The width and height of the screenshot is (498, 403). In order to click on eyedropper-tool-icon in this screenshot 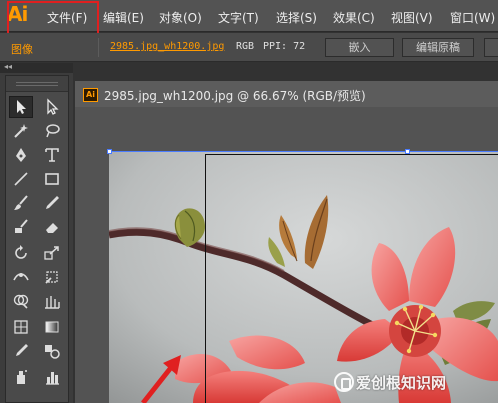, I will do `click(21, 351)`.